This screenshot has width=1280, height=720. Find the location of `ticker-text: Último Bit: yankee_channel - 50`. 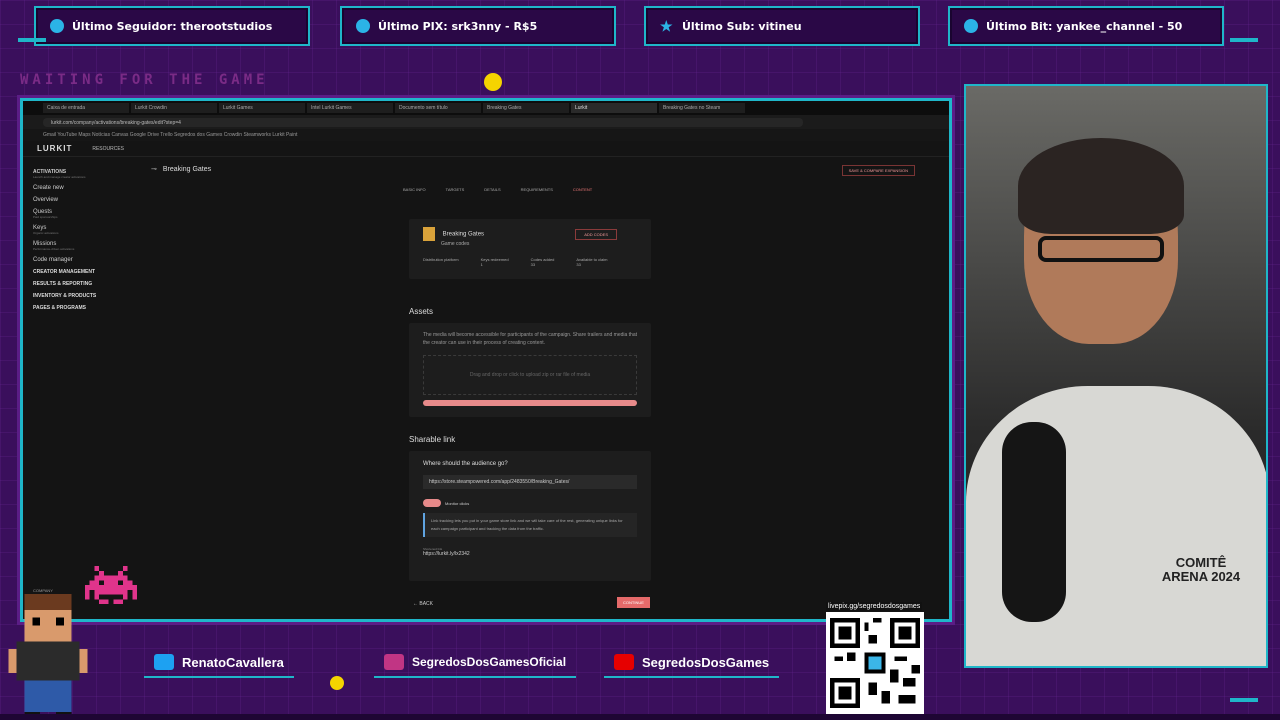

ticker-text: Último Bit: yankee_channel - 50 is located at coordinates (1084, 26).